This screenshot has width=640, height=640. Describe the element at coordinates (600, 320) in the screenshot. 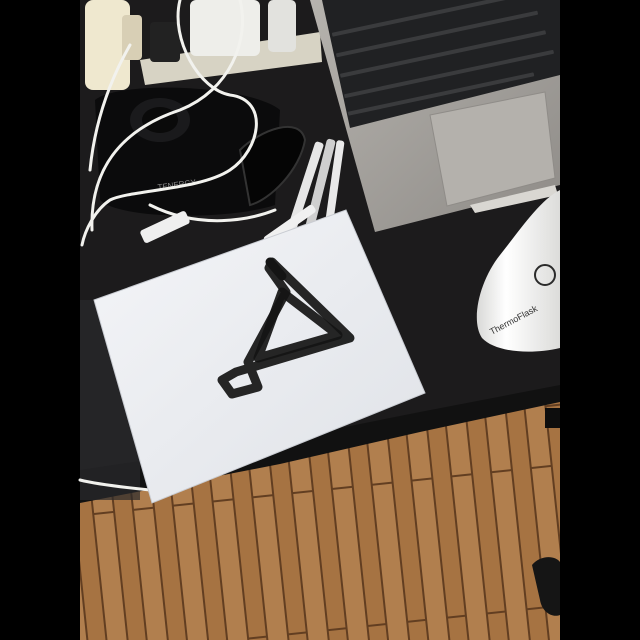

I see `right-black-bar` at that location.